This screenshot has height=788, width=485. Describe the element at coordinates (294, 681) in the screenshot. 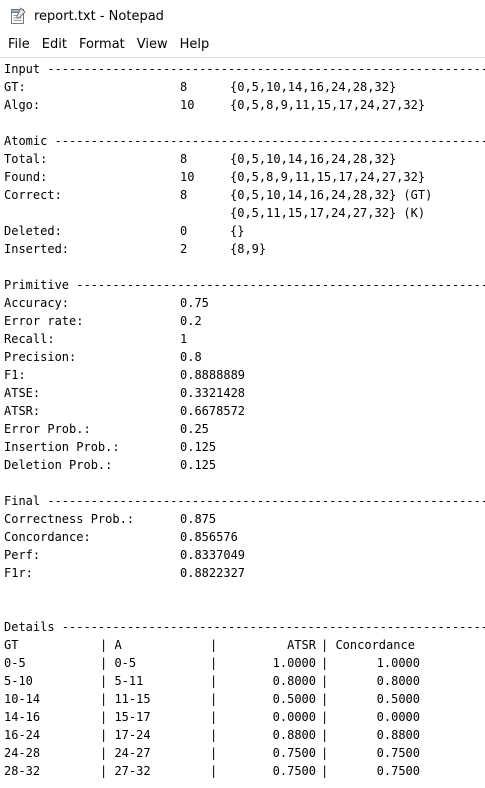

I see `text-segment: 0.8000` at that location.